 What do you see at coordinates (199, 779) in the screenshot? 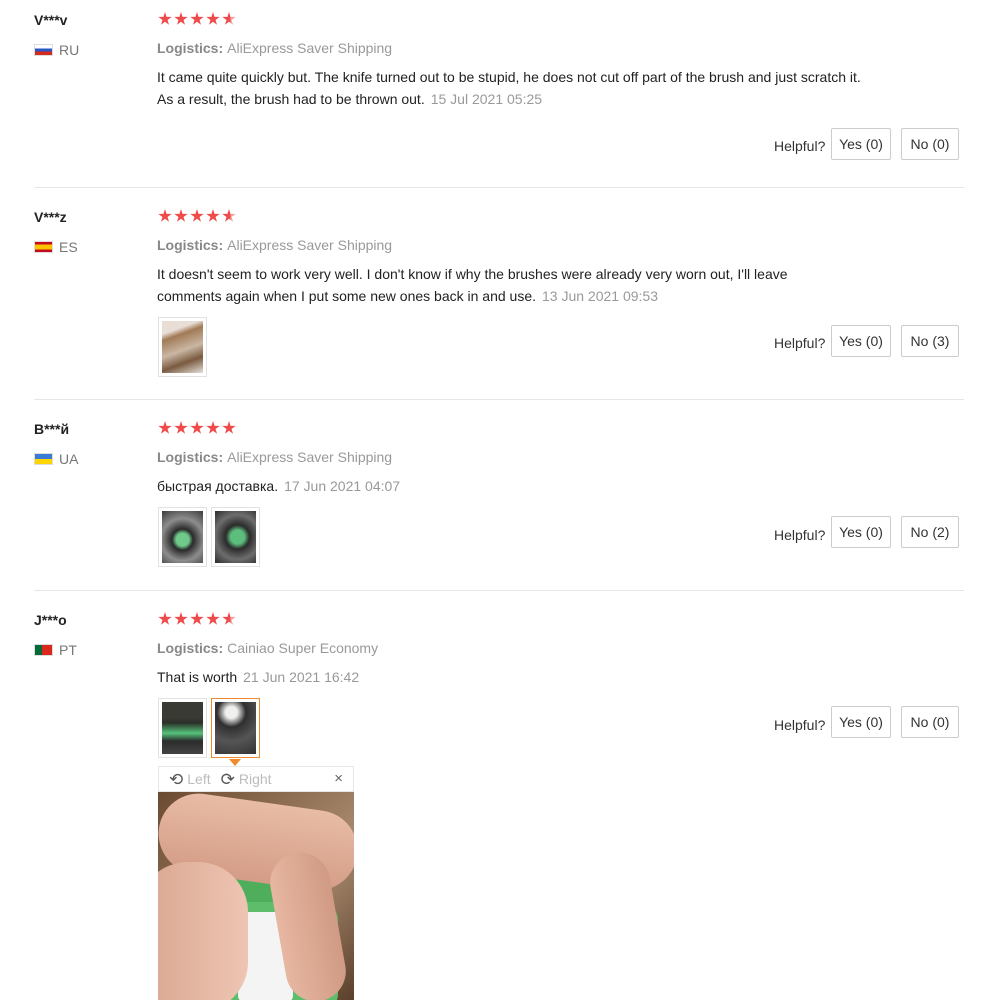
I see `rotate-left-label: Left` at bounding box center [199, 779].